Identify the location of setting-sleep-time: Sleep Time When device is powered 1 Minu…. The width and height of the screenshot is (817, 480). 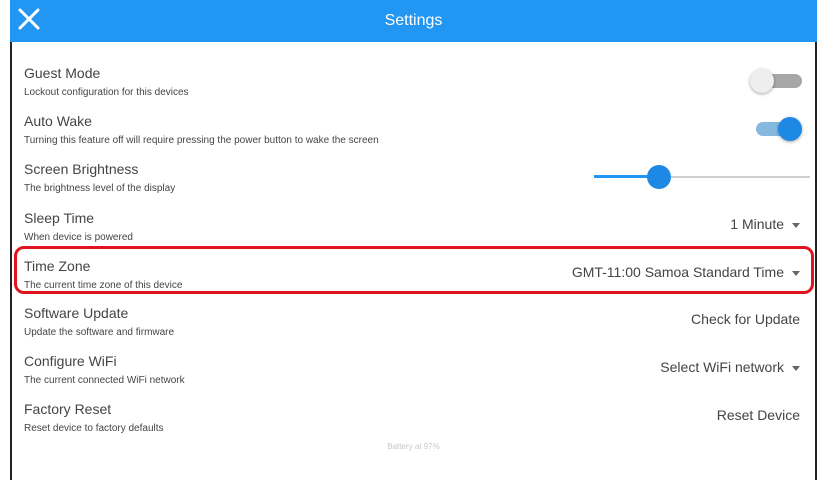
(416, 230).